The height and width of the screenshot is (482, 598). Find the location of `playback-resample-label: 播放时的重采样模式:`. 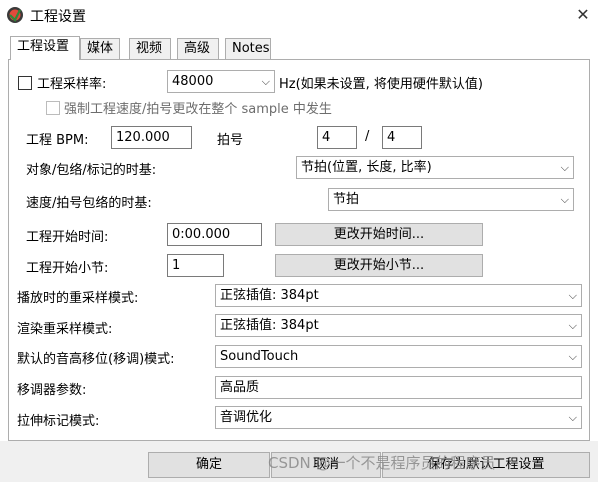

playback-resample-label: 播放时的重采样模式: is located at coordinates (78, 298).